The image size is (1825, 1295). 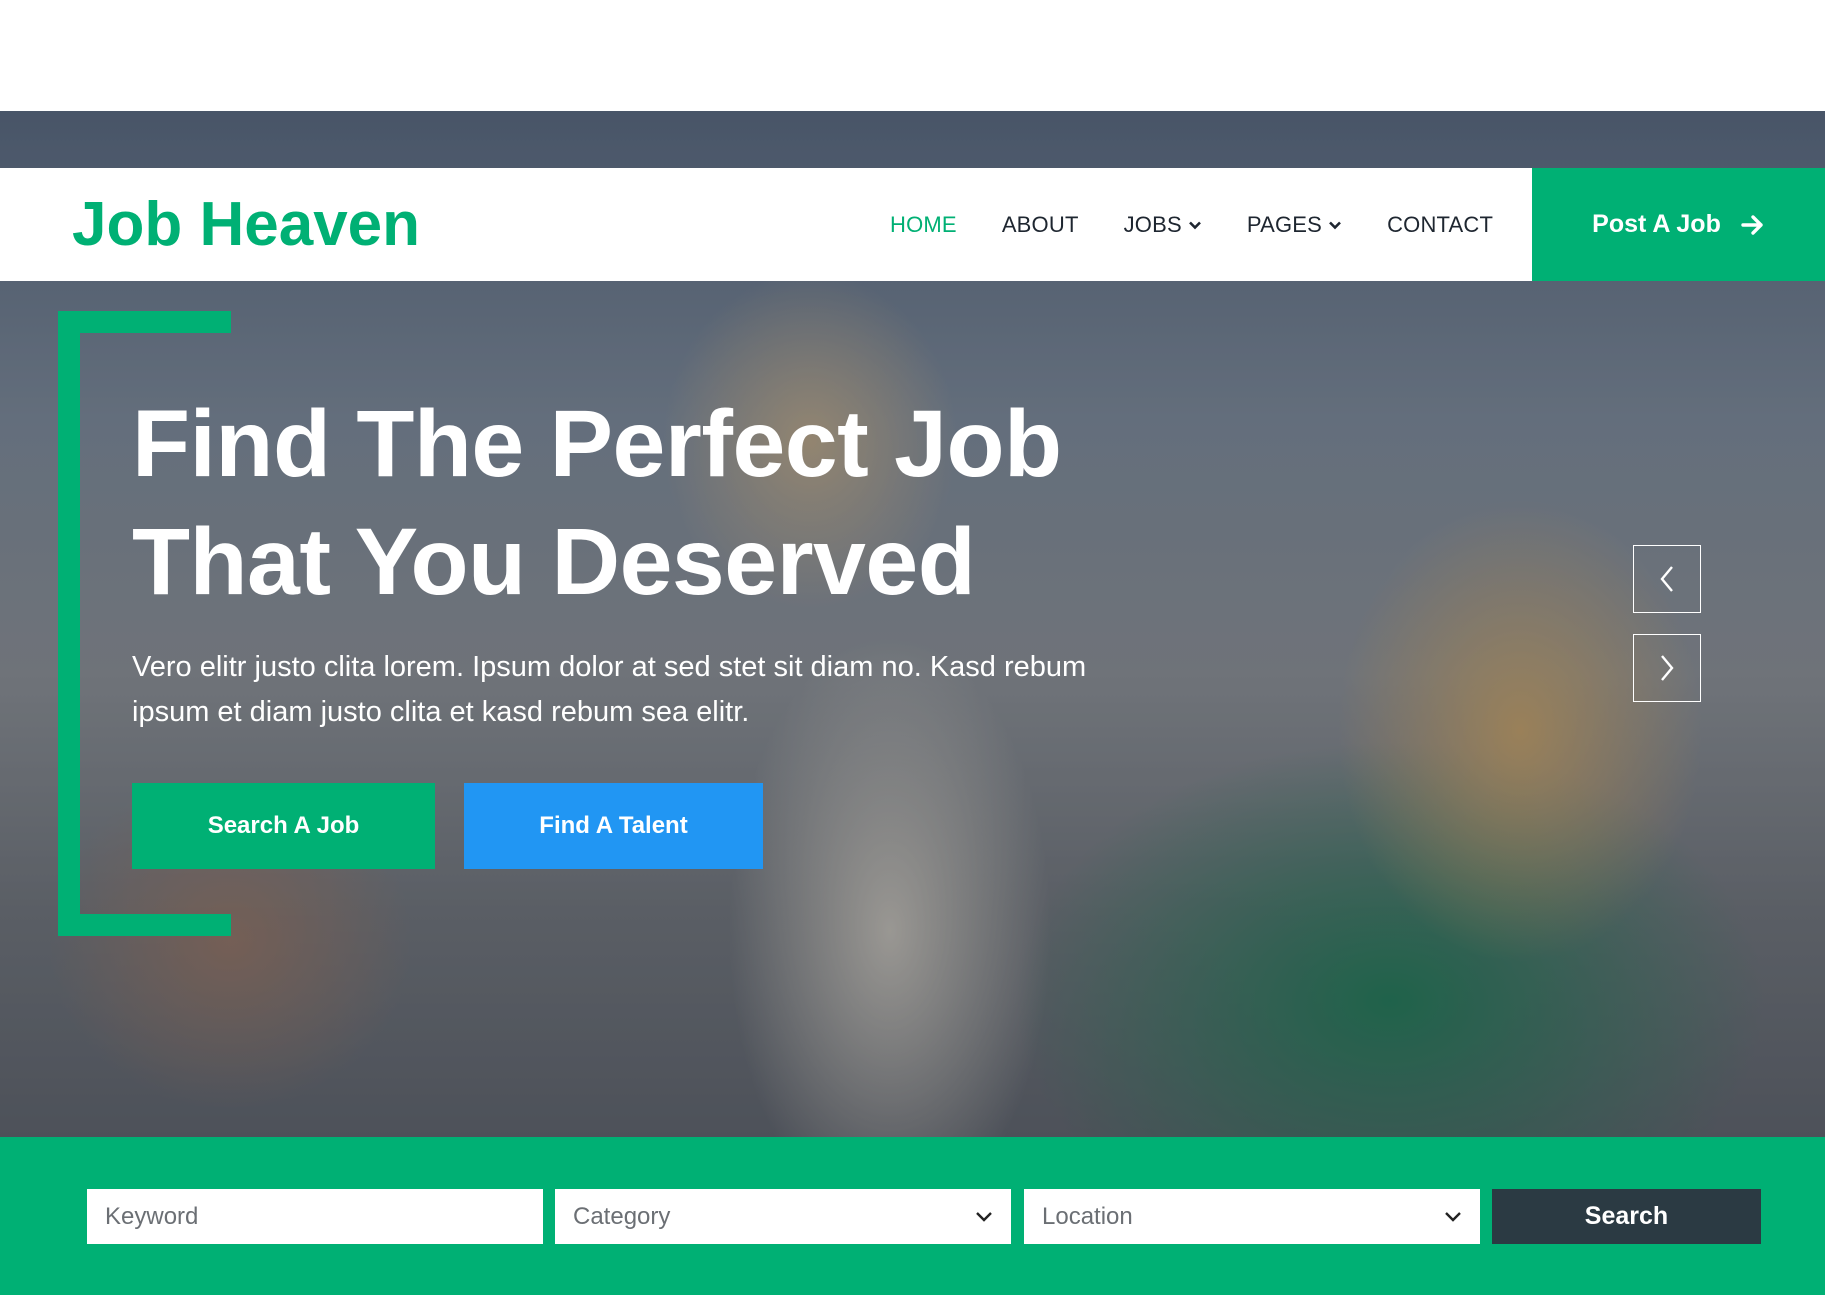 I want to click on nav-links: HOME ABOUT JOBS PAGES CONTACT, so click(x=1214, y=224).